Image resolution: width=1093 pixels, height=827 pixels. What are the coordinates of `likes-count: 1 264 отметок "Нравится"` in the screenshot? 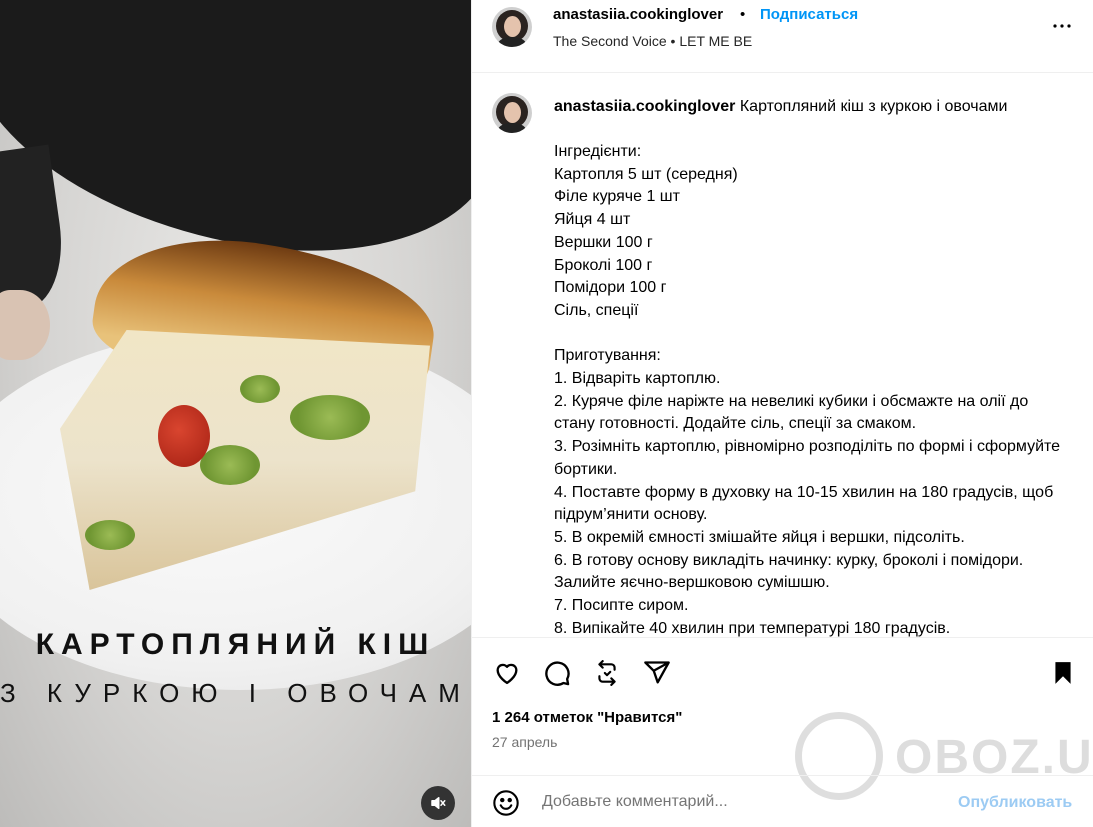 It's located at (587, 717).